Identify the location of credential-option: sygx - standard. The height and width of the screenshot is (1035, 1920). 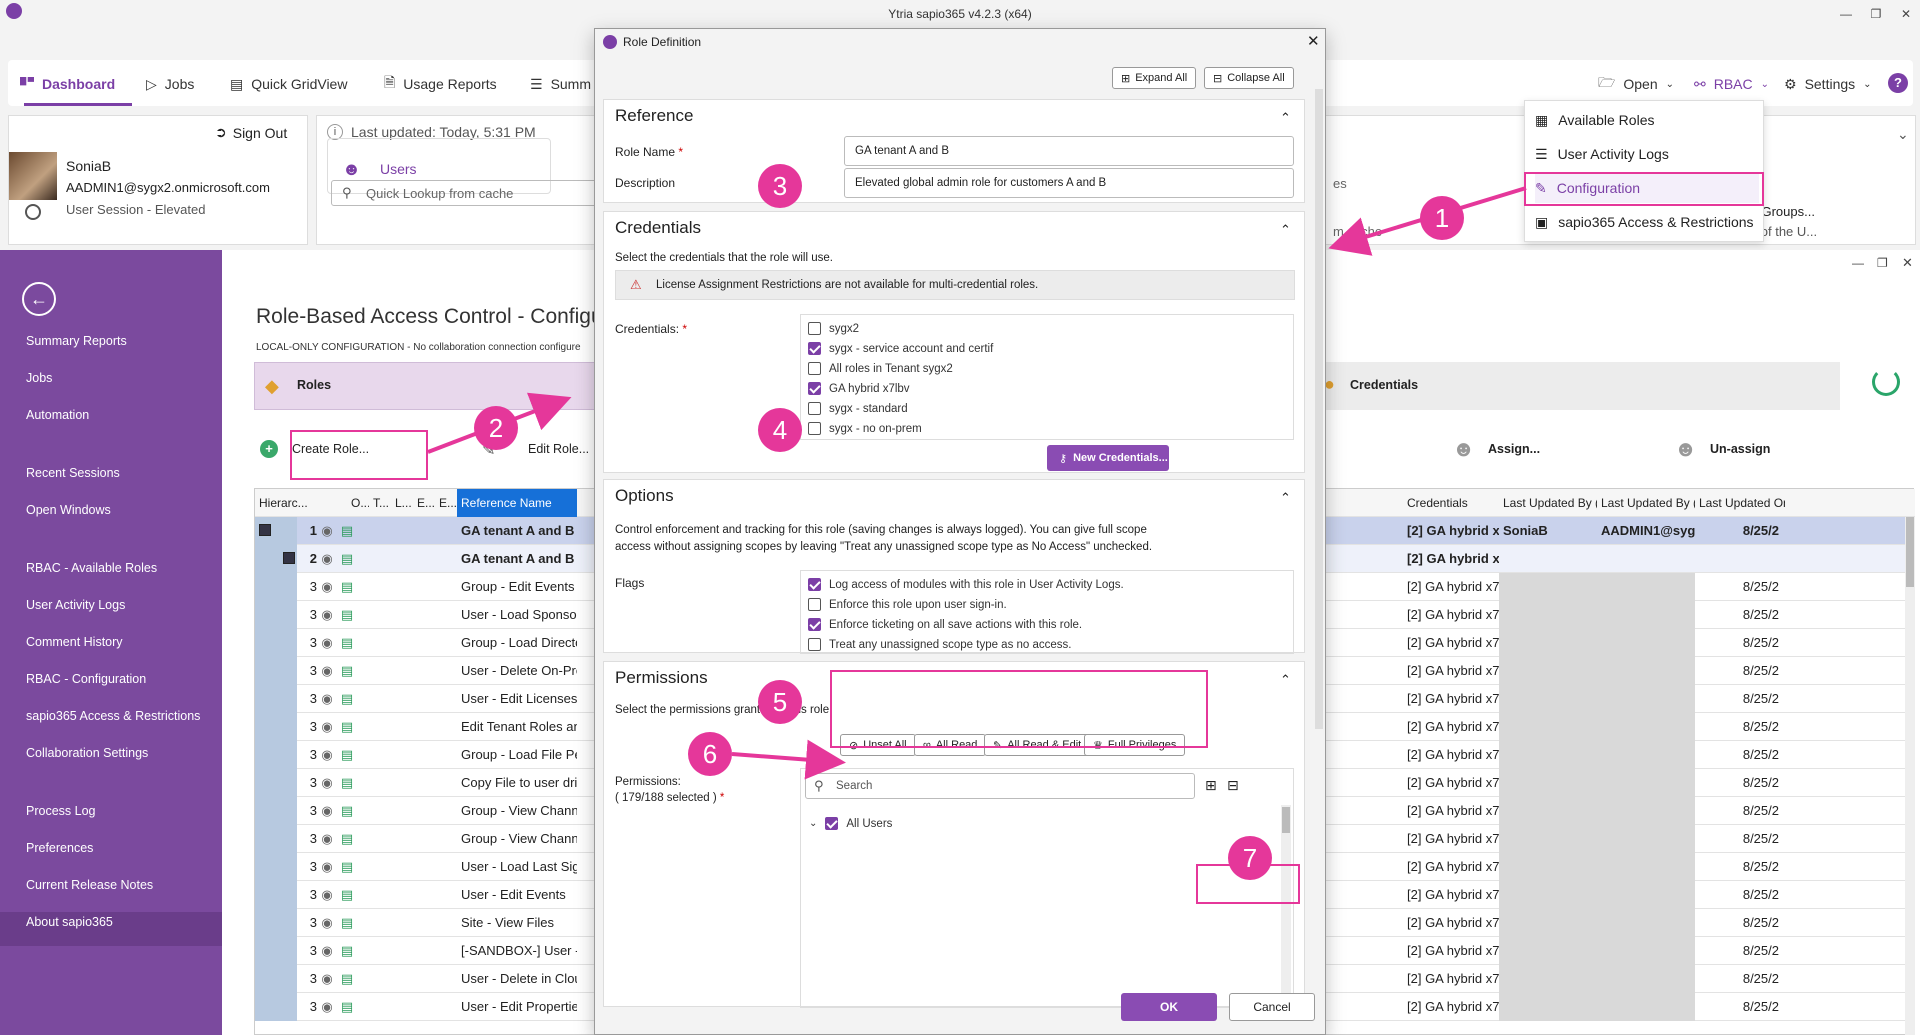
(858, 408).